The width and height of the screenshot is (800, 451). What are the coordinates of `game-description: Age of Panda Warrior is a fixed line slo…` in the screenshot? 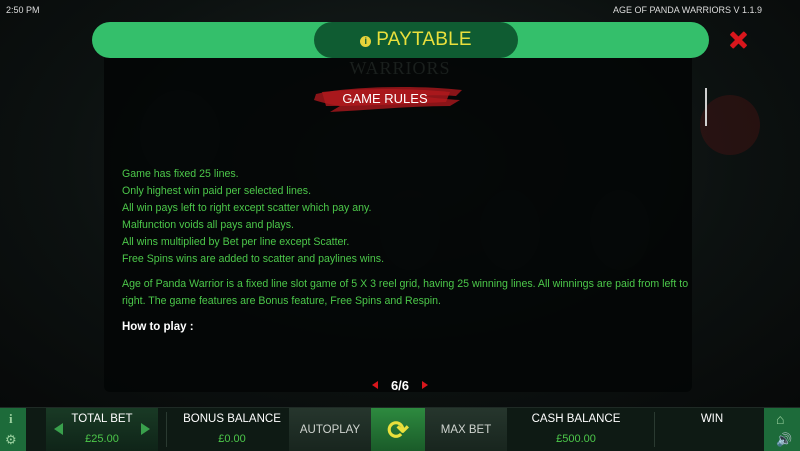 It's located at (405, 292).